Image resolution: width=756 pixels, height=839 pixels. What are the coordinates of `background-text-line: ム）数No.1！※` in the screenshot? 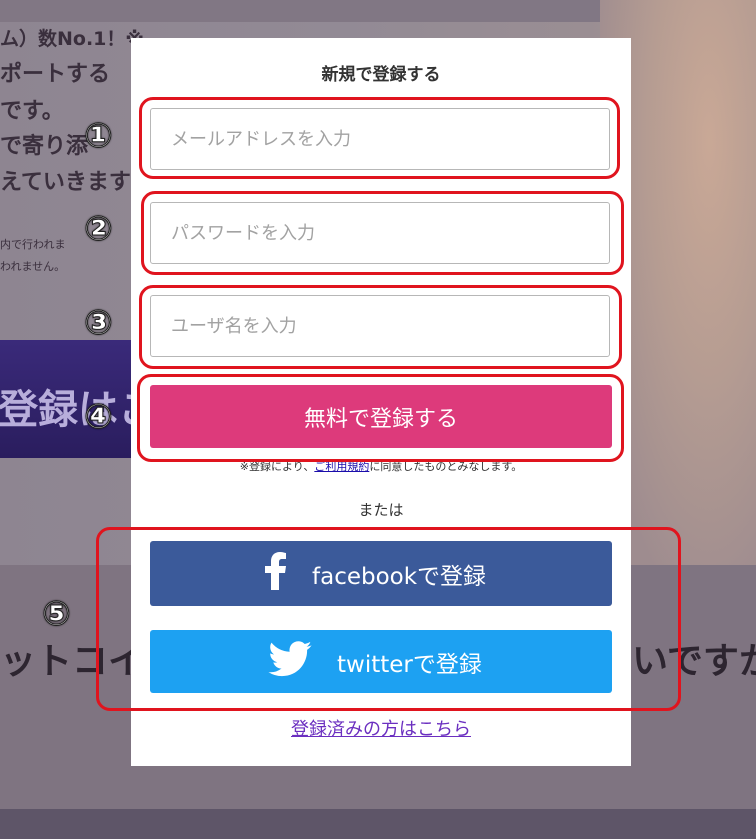 It's located at (72, 39).